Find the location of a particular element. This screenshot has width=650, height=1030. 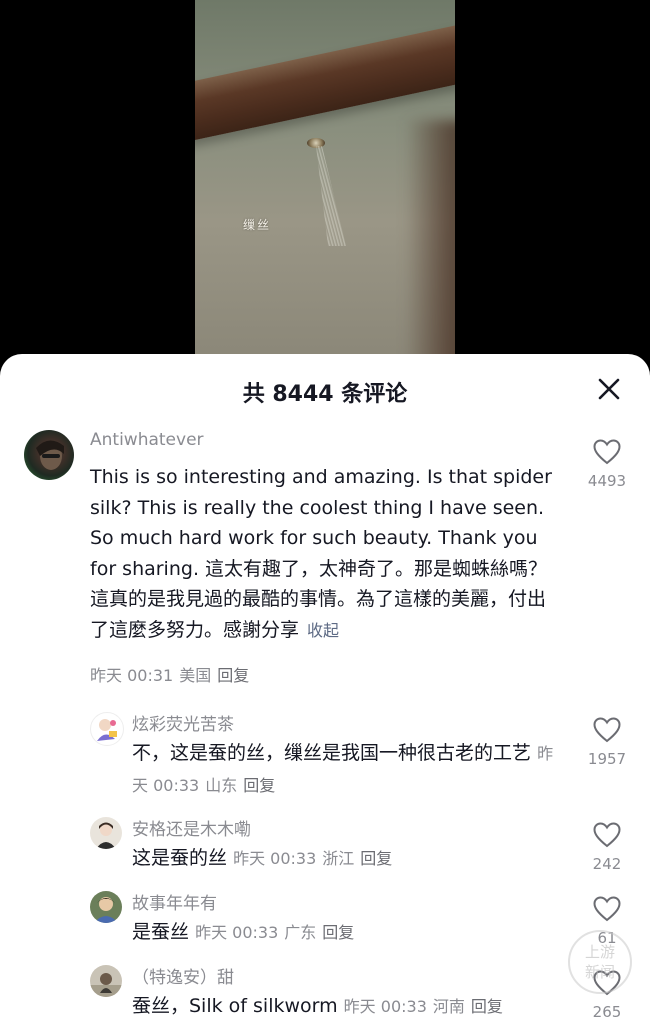

reply-body: 蚕丝，Silk of silkworm is located at coordinates (235, 1006).